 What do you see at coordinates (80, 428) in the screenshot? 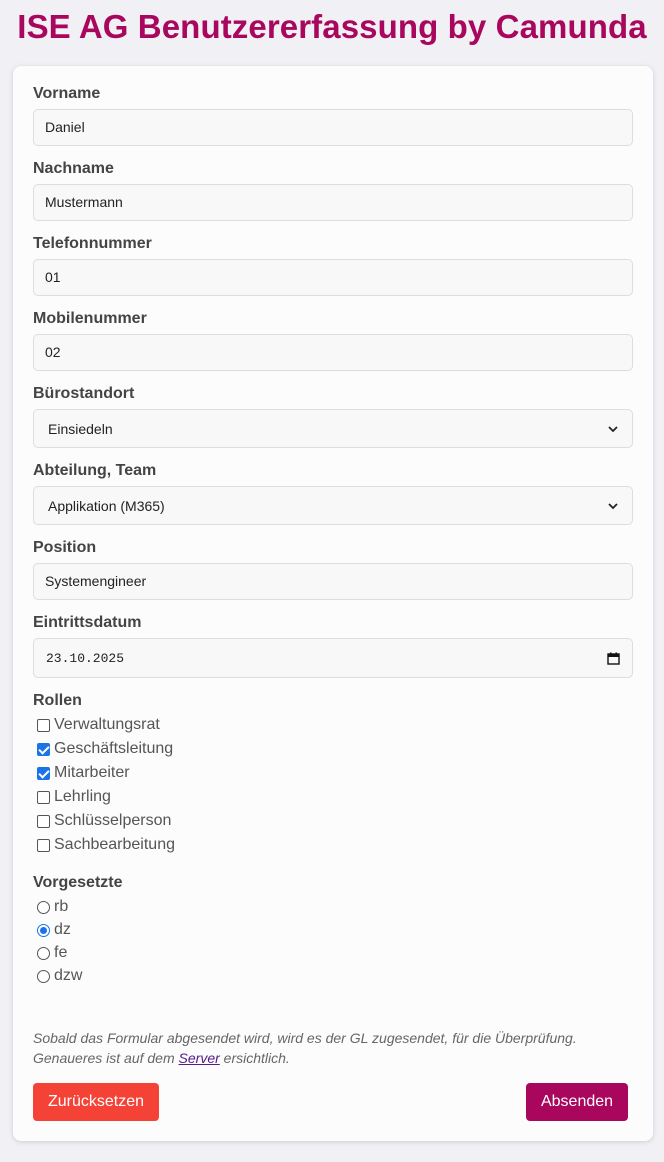
I see `buero-selected-value: Einsiedeln` at bounding box center [80, 428].